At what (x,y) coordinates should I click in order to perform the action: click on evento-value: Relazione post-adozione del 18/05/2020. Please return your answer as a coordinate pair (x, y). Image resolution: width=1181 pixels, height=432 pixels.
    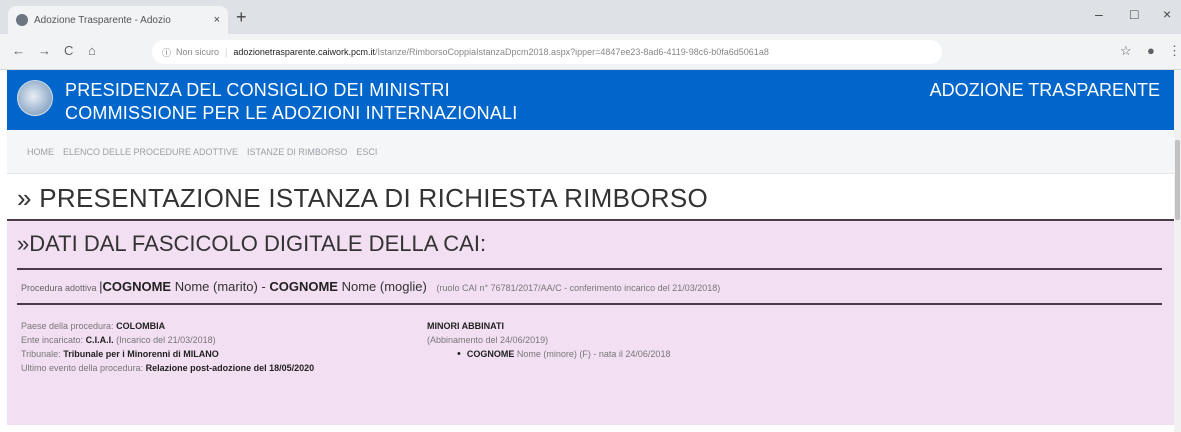
    Looking at the image, I should click on (230, 368).